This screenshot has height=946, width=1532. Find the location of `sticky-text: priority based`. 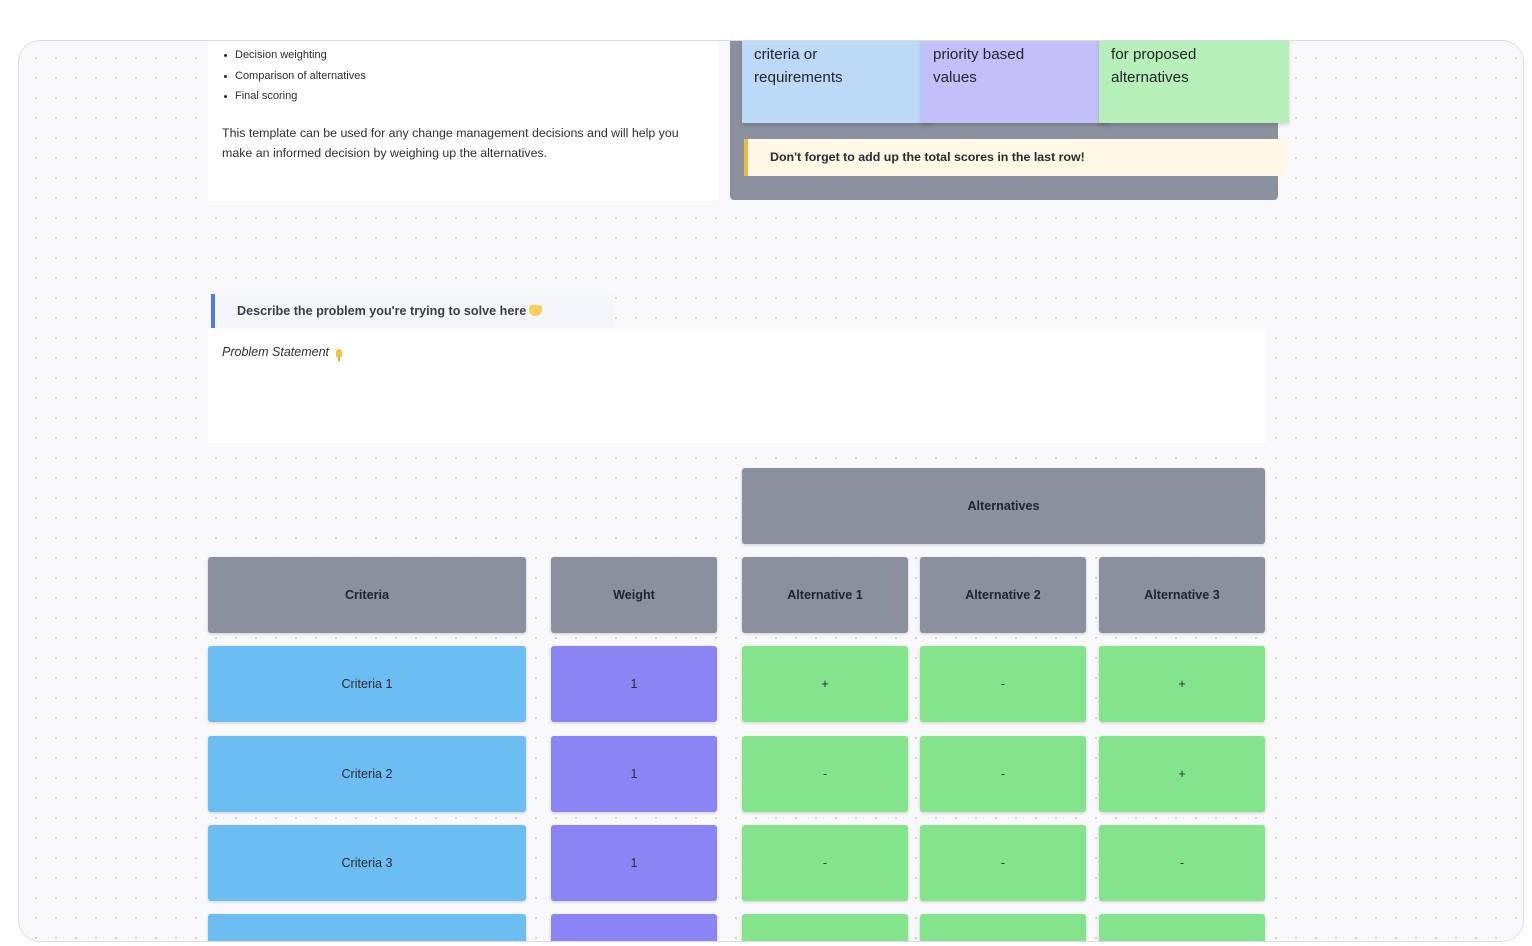

sticky-text: priority based is located at coordinates (979, 54).